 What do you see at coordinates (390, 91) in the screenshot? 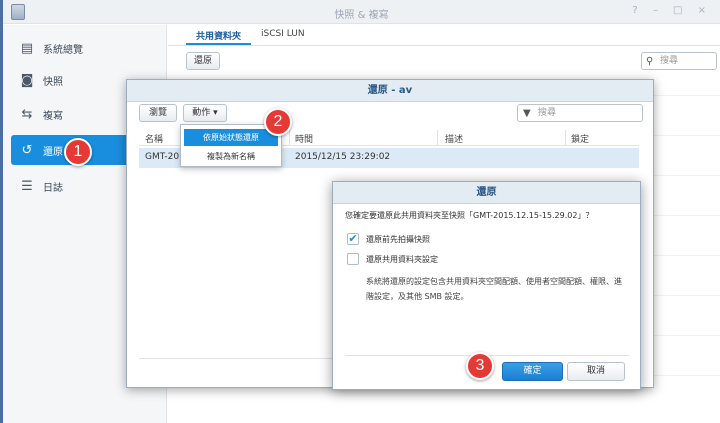
I see `dialog-title: 還原 - av` at bounding box center [390, 91].